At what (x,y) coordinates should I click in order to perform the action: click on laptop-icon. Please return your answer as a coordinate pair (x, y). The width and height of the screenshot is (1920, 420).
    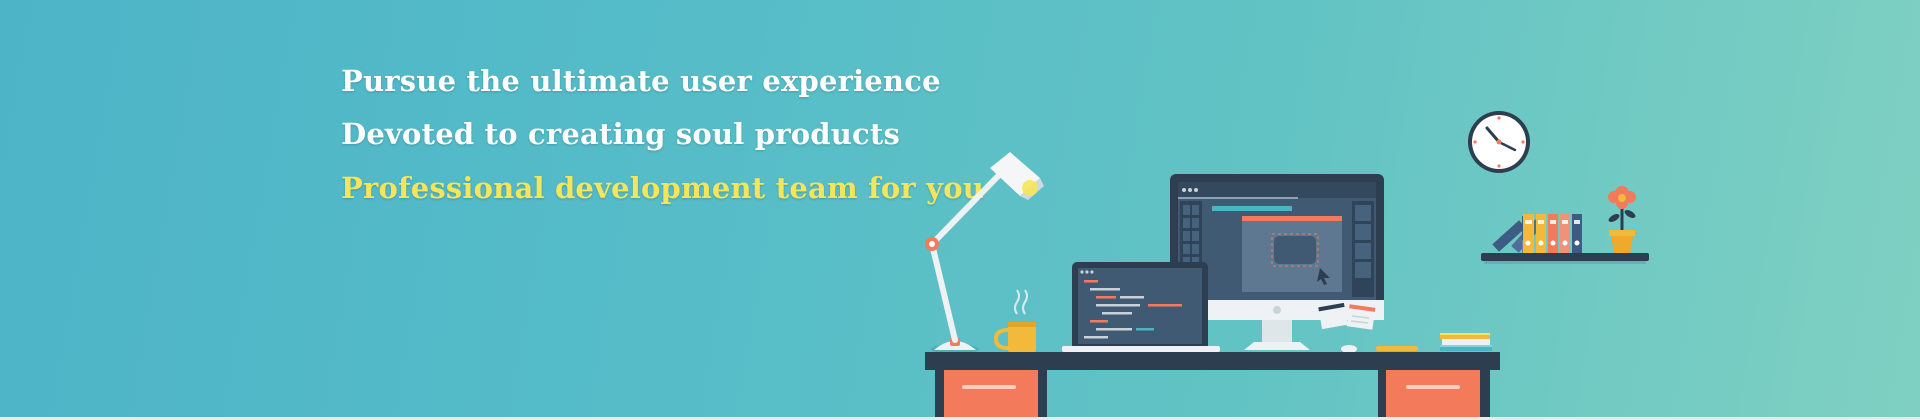
    Looking at the image, I should click on (1141, 307).